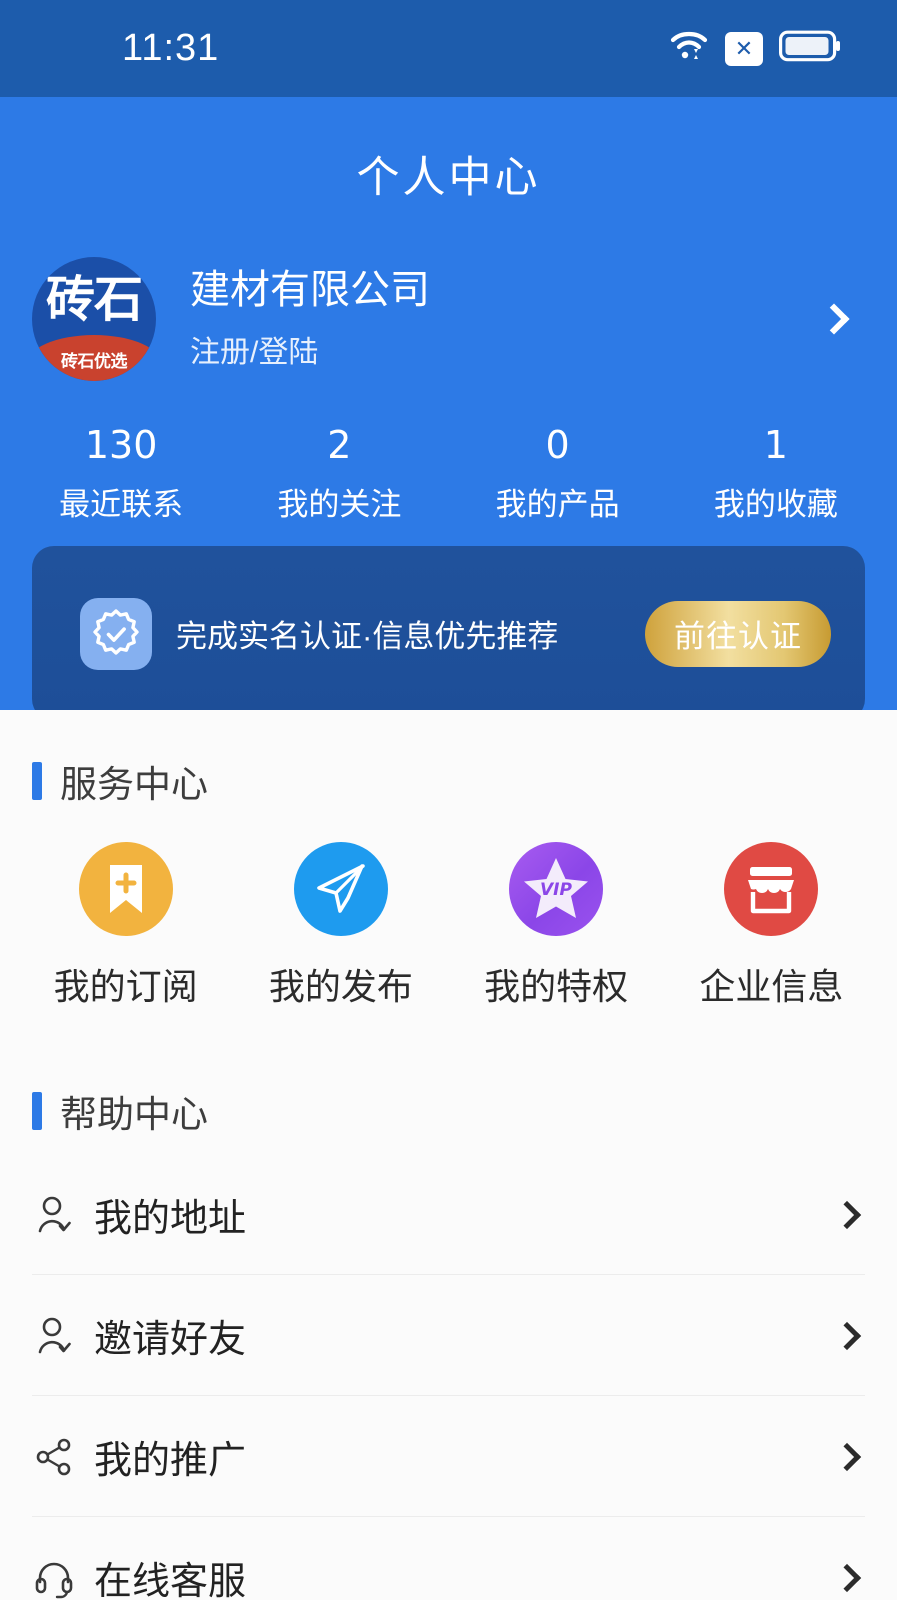  Describe the element at coordinates (134, 784) in the screenshot. I see `service-center-title: 服务中心` at that location.